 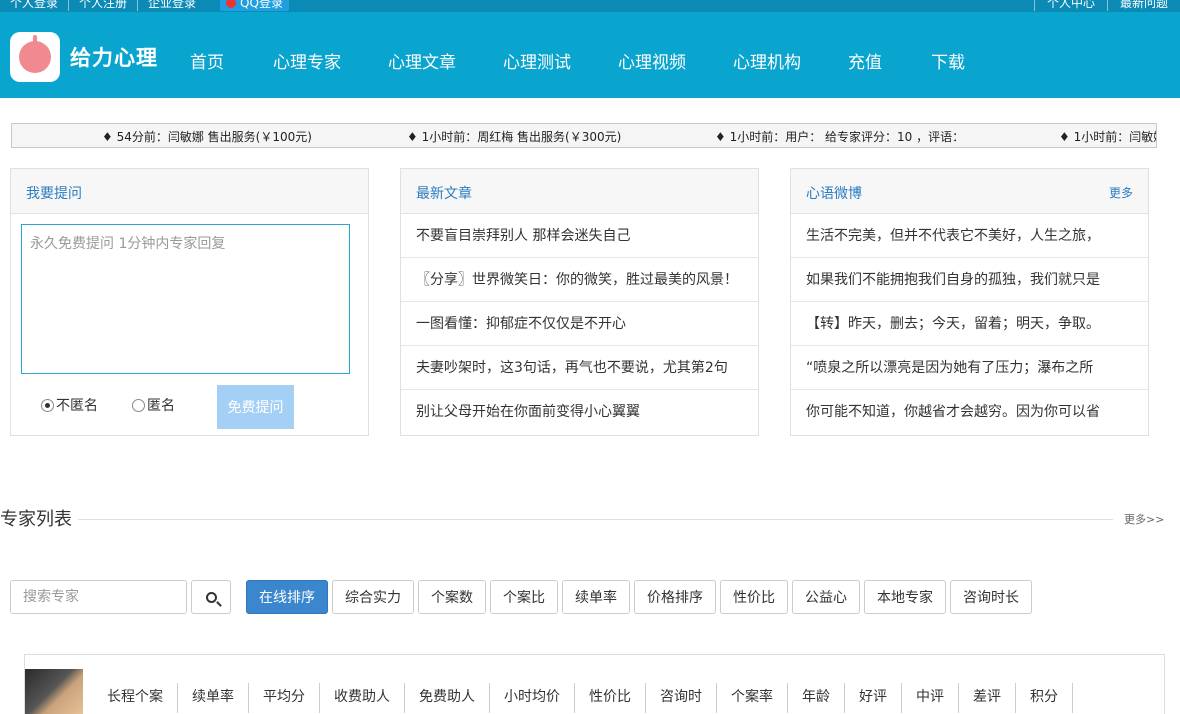 What do you see at coordinates (47, 405) in the screenshot?
I see `radio-checked-icon` at bounding box center [47, 405].